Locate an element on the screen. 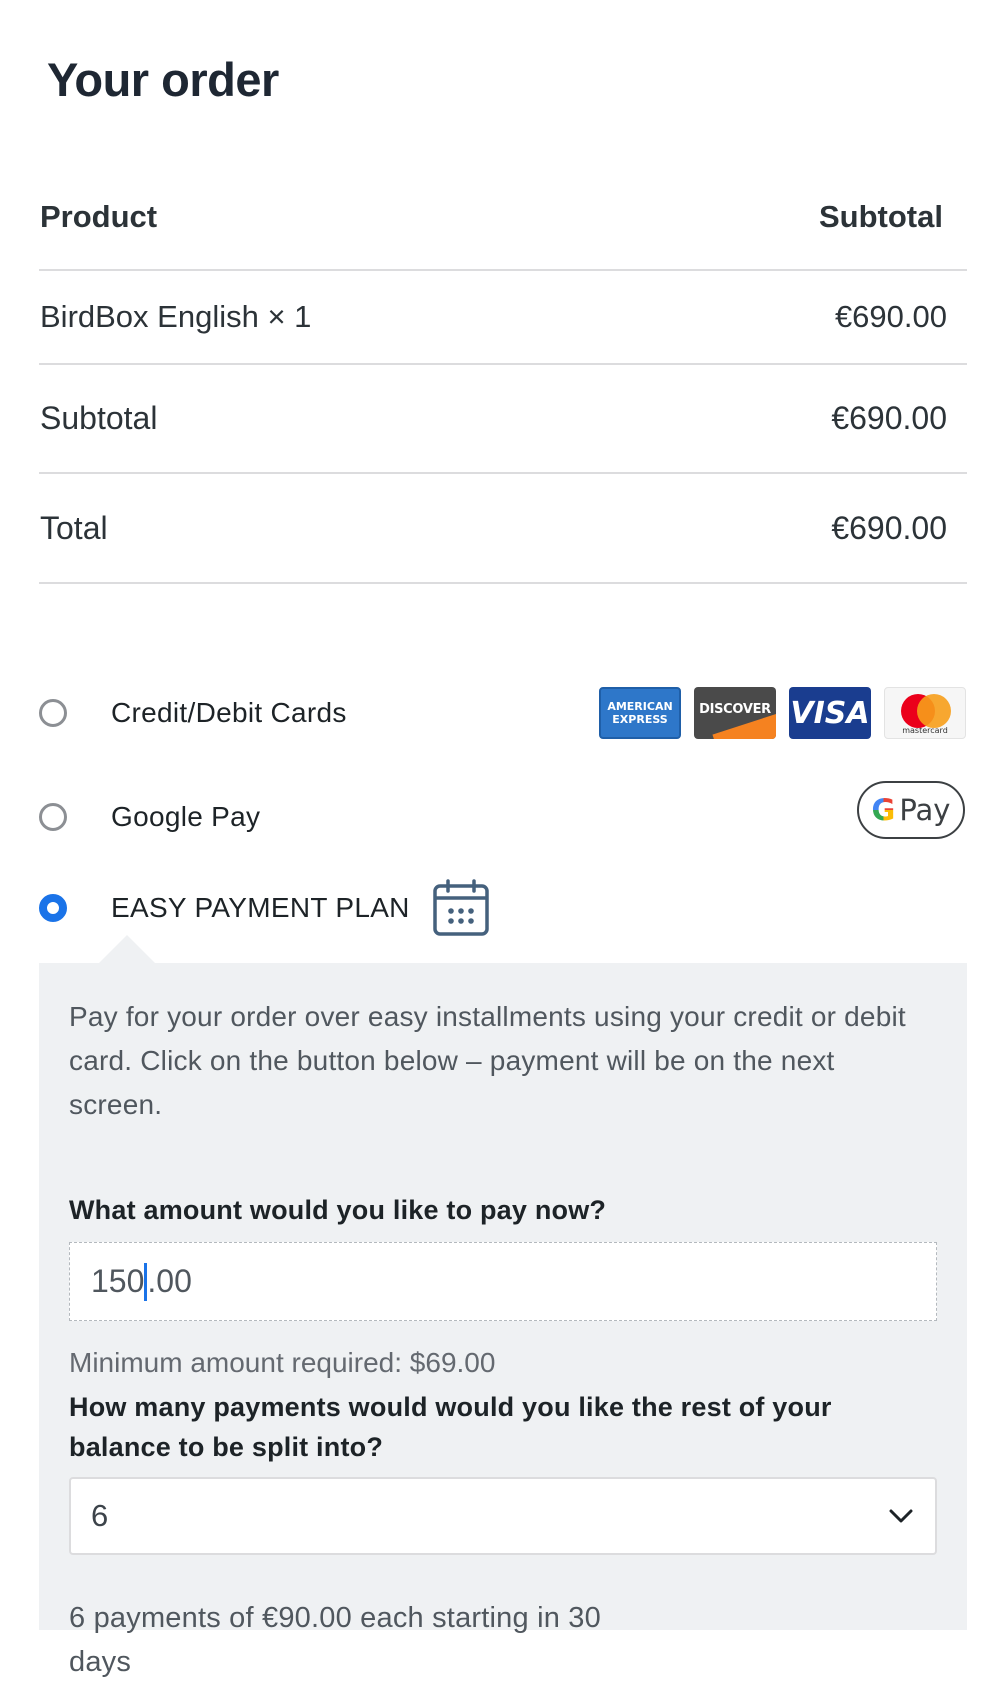 The image size is (987, 1691). discover-card-icon: DISCOVER is located at coordinates (735, 713).